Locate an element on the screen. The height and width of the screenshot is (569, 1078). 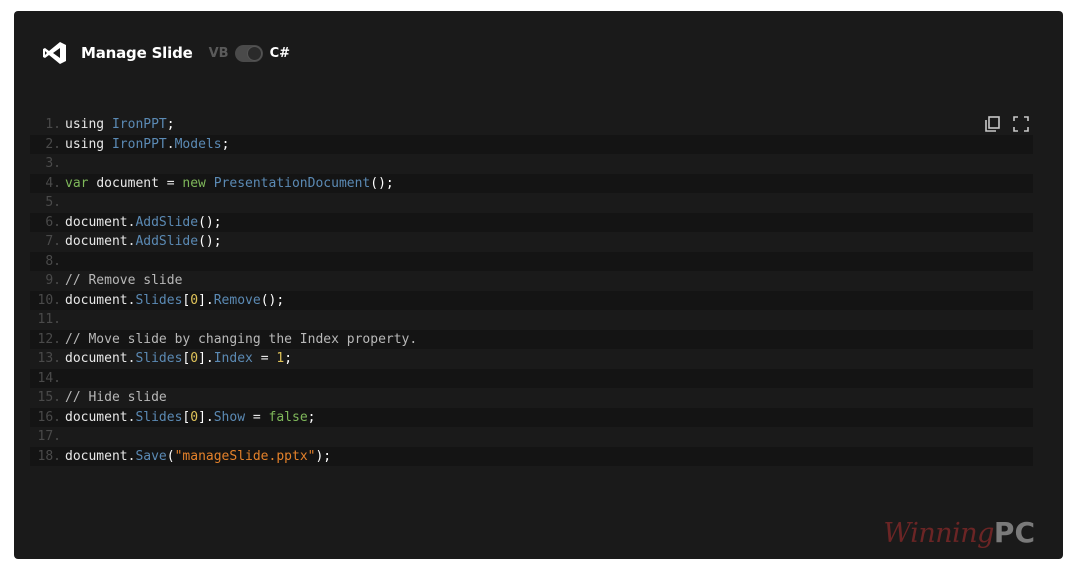
lang-cs-label: C# is located at coordinates (280, 53).